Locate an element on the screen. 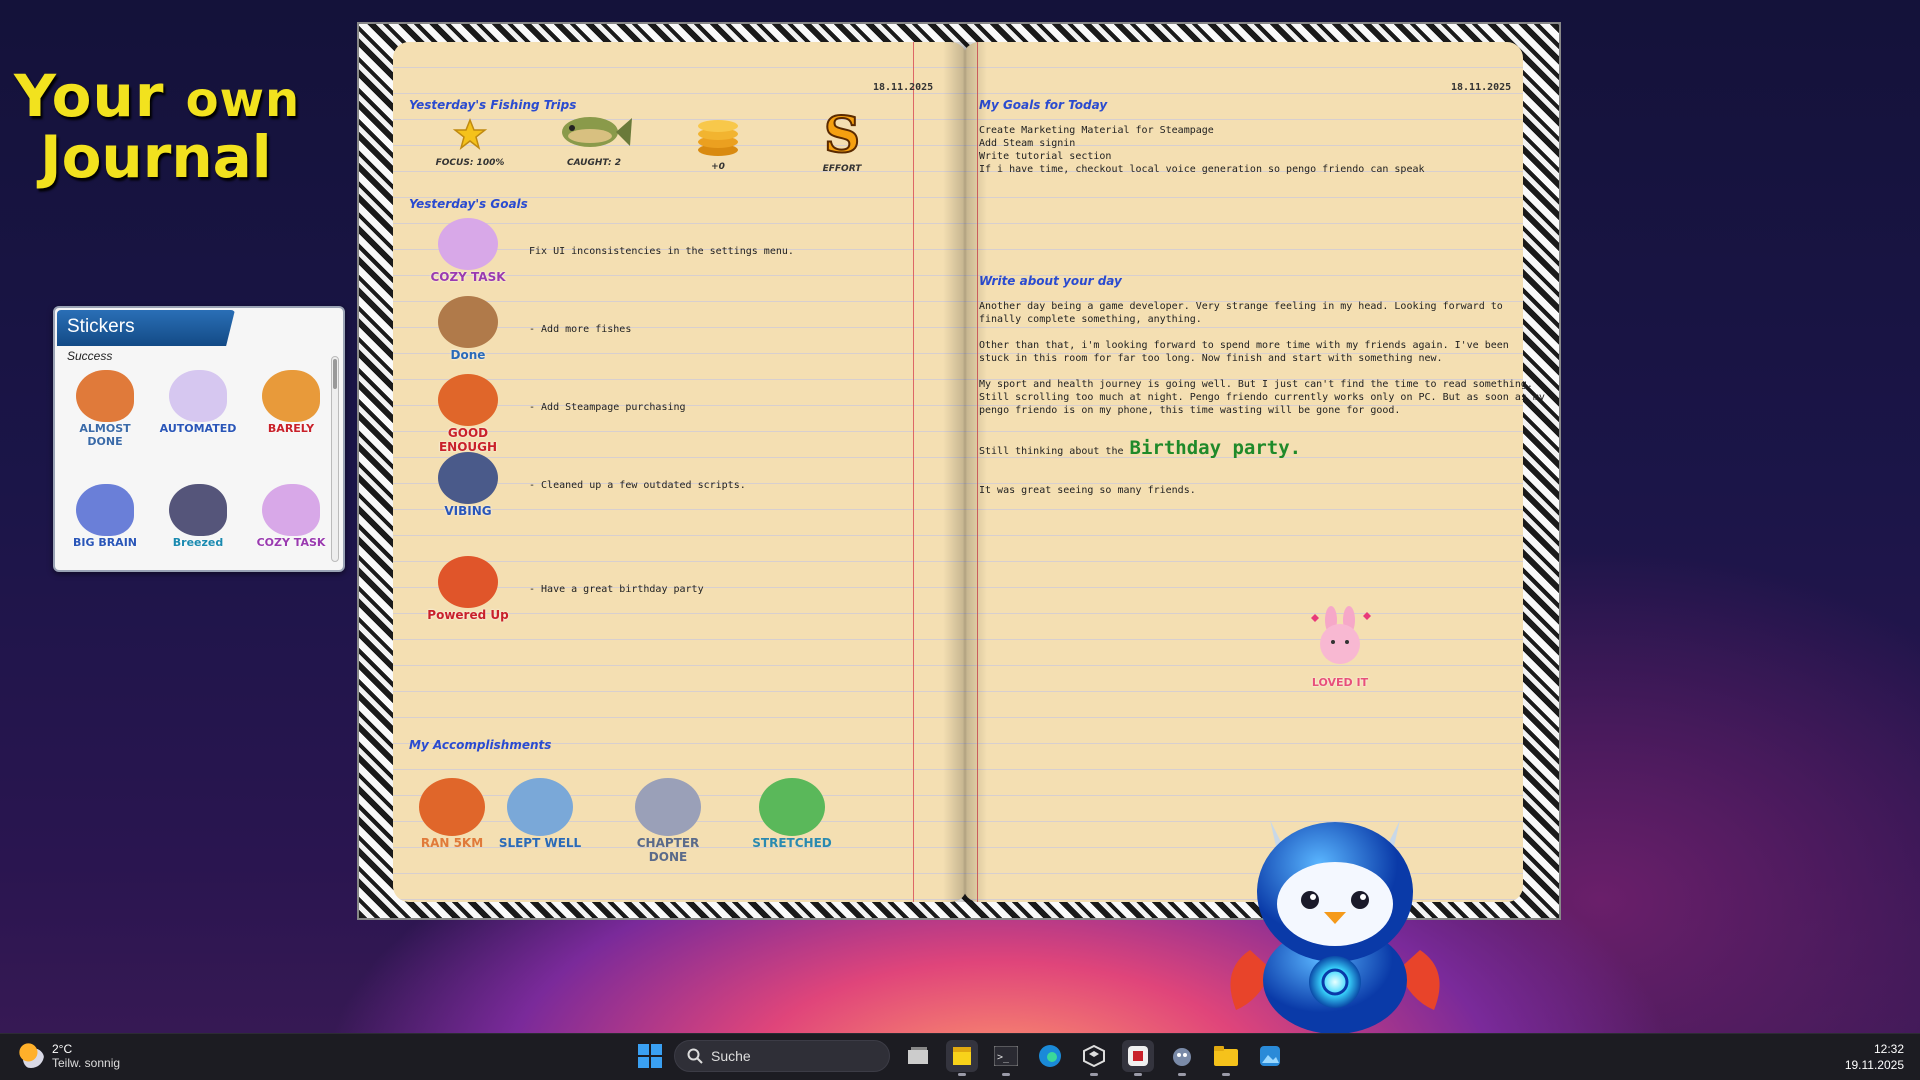 This screenshot has height=1080, width=1920. goal-sticker-powered-up: Powered Up is located at coordinates (468, 589).